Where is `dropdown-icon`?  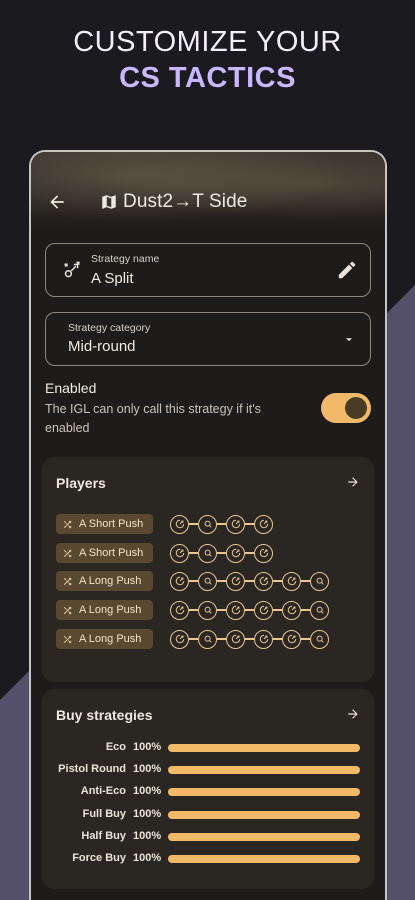 dropdown-icon is located at coordinates (349, 342).